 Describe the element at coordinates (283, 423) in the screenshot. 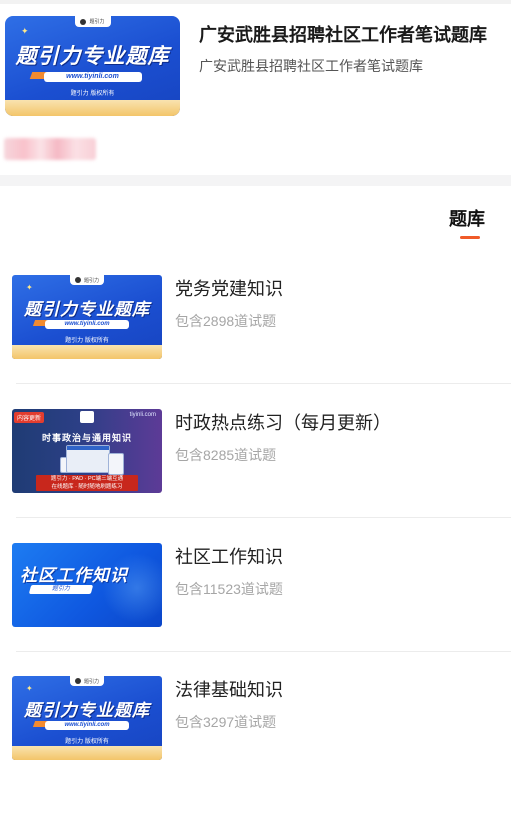

I see `item-name: 时政热点练习（每月更新）` at that location.